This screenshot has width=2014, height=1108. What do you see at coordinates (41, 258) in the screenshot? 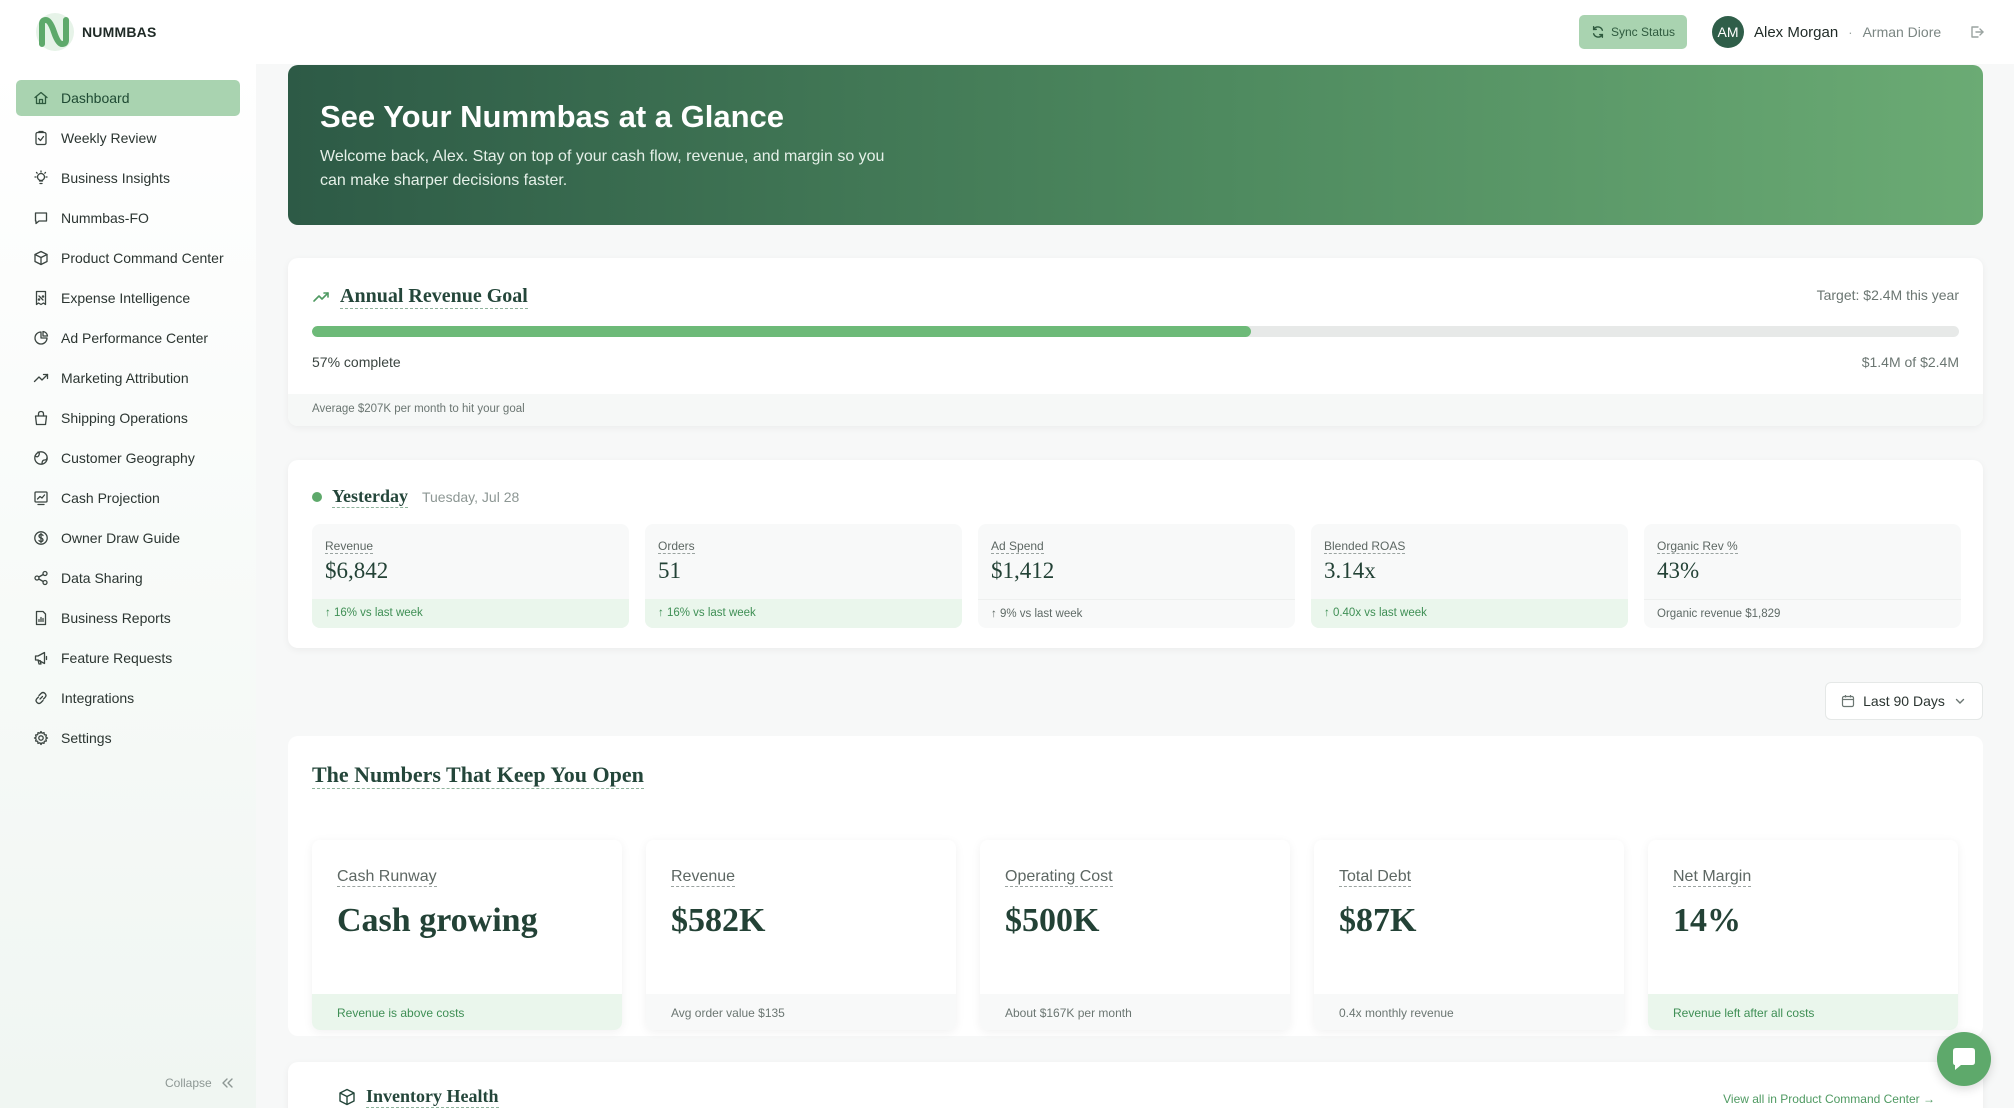
I see `box-icon` at bounding box center [41, 258].